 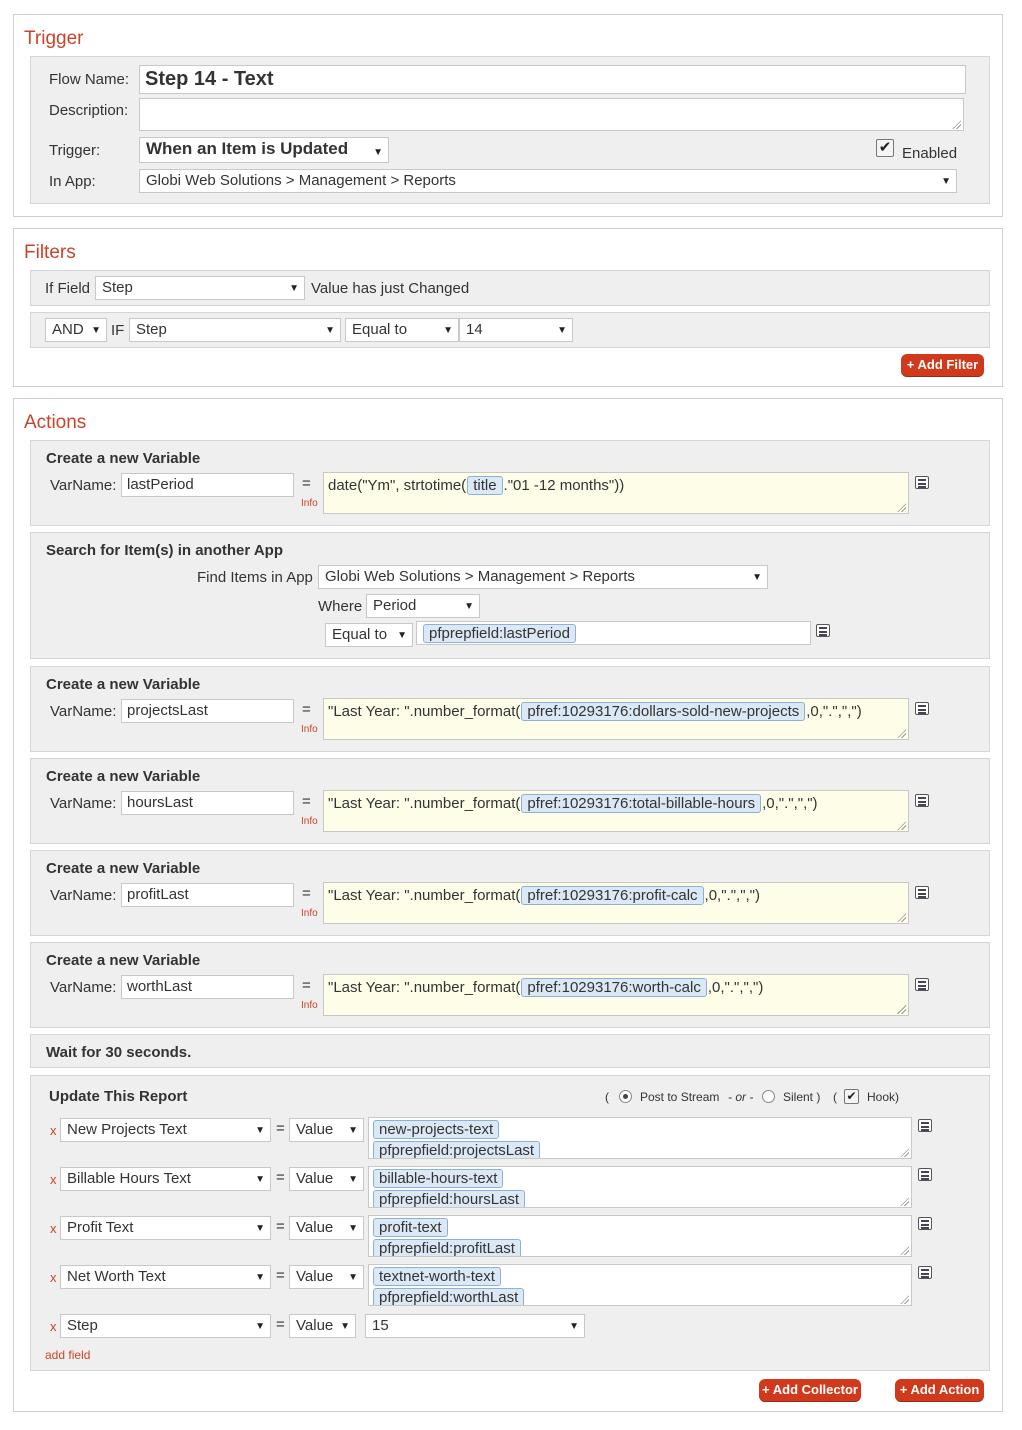 What do you see at coordinates (395, 605) in the screenshot?
I see `where-field-value: Period` at bounding box center [395, 605].